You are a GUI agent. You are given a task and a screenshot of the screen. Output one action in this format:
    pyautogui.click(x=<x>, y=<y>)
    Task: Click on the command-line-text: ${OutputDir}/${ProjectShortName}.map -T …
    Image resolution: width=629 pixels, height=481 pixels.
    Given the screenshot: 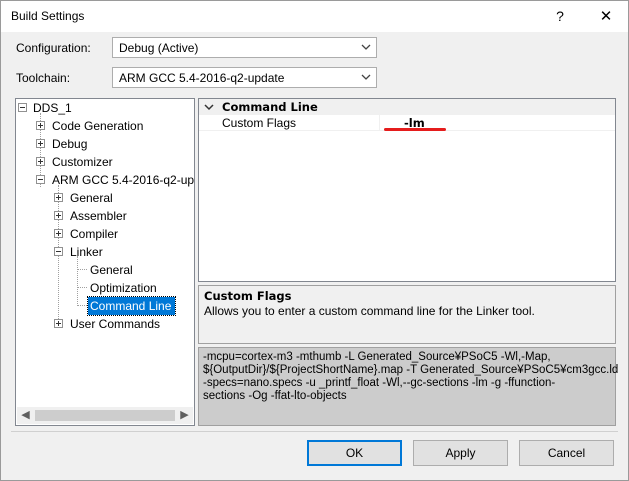 What is the action you would take?
    pyautogui.click(x=411, y=370)
    